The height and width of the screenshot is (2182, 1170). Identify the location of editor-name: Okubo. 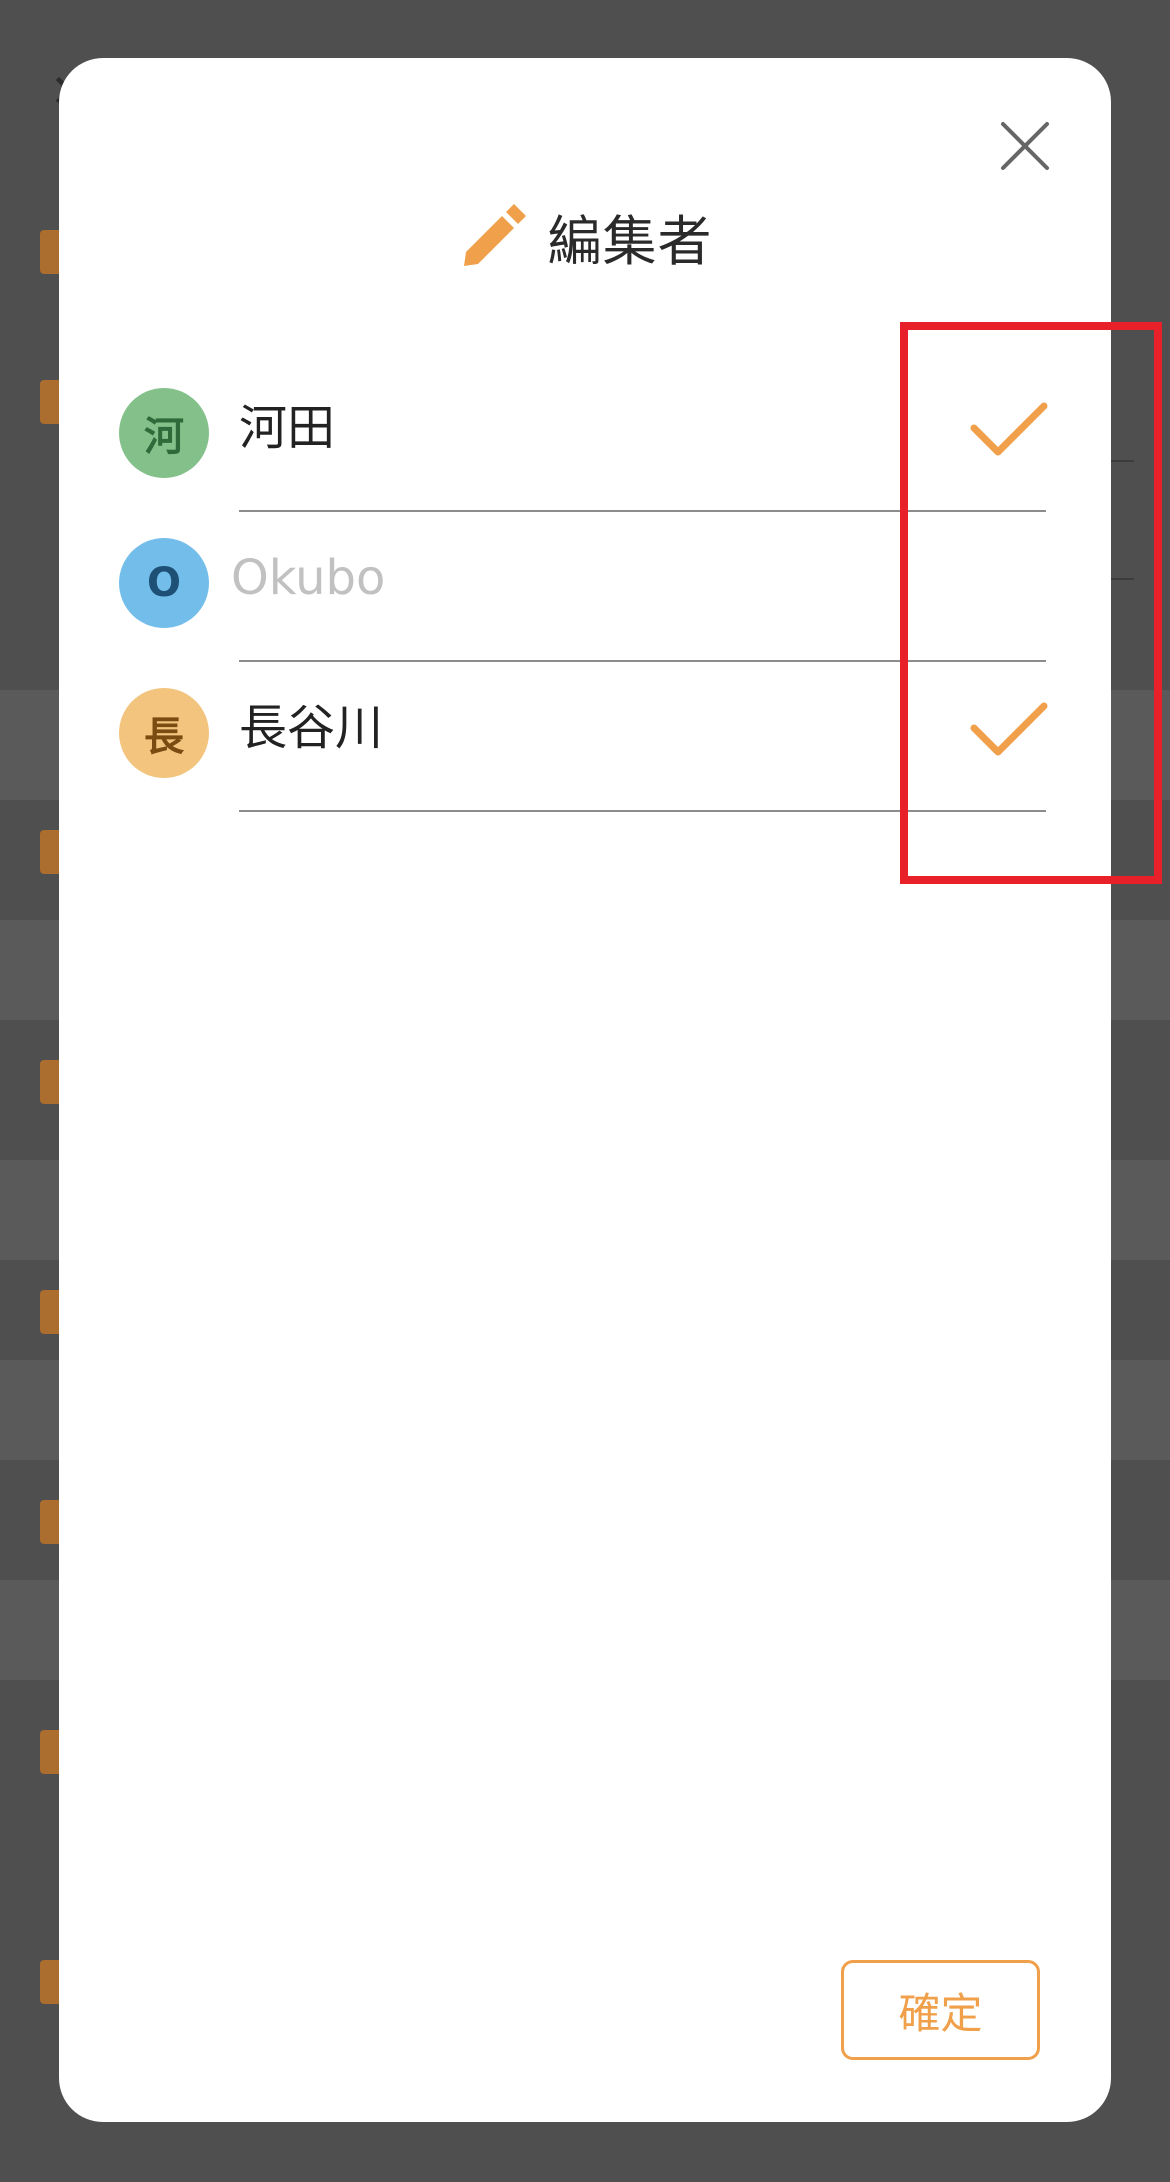
(308, 578).